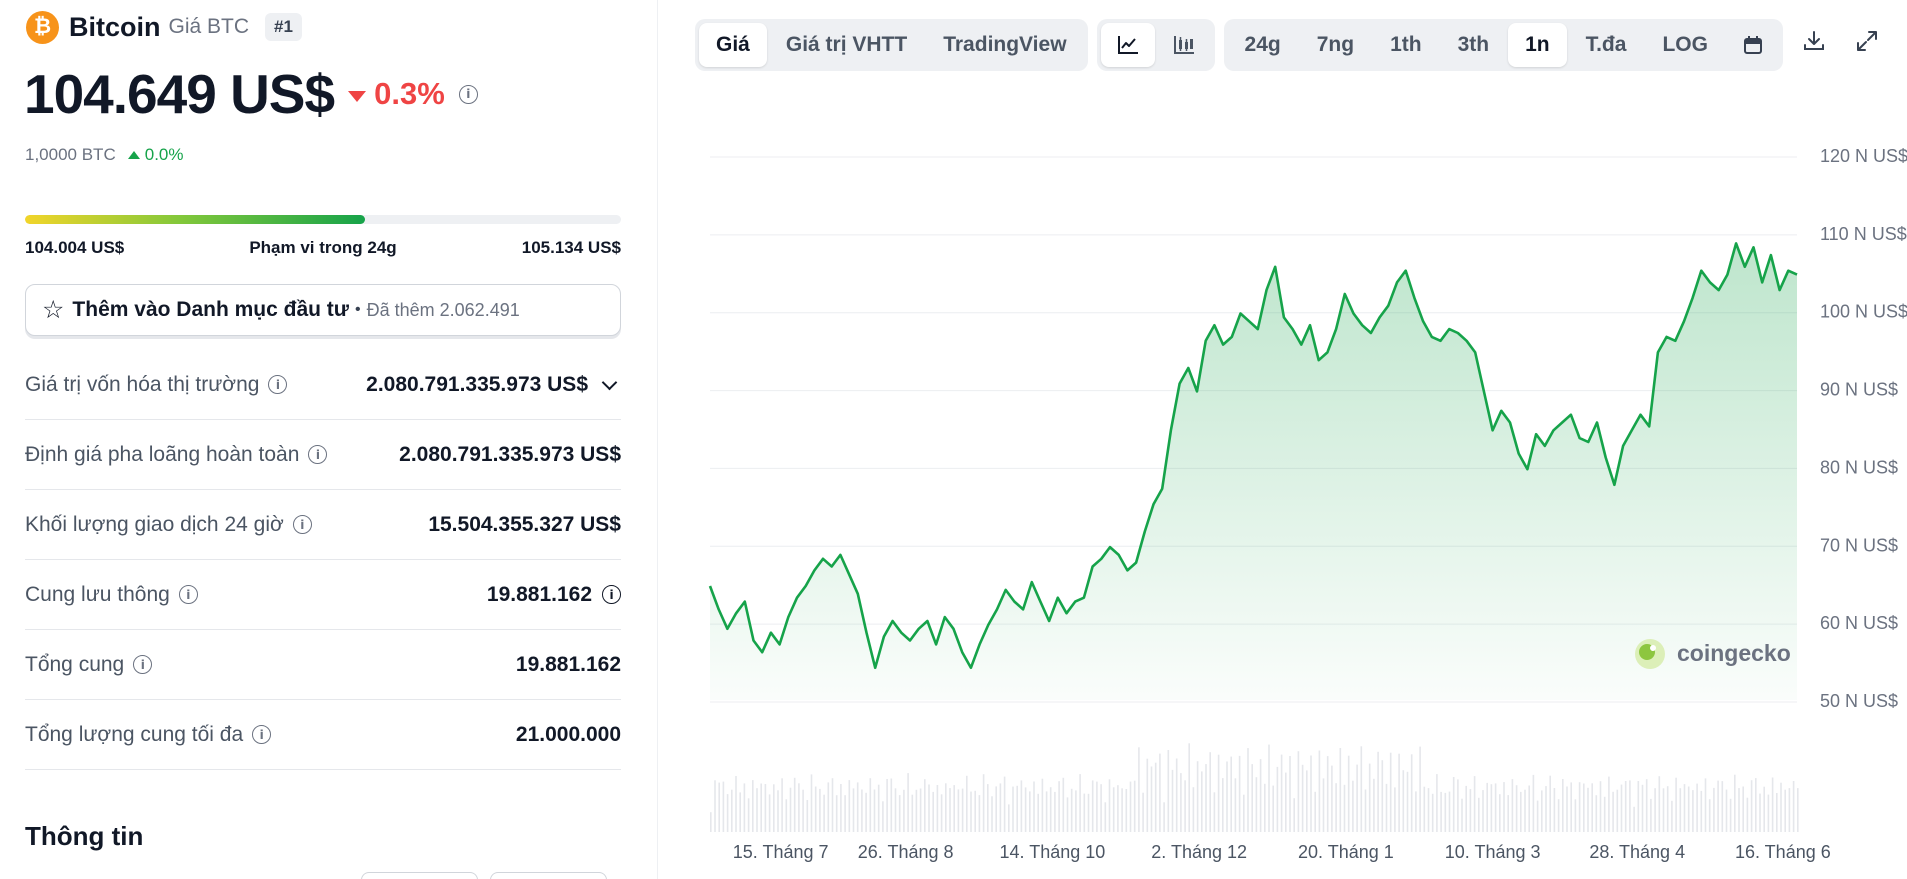 The image size is (1907, 879). Describe the element at coordinates (53, 309) in the screenshot. I see `star-icon: ☆` at that location.